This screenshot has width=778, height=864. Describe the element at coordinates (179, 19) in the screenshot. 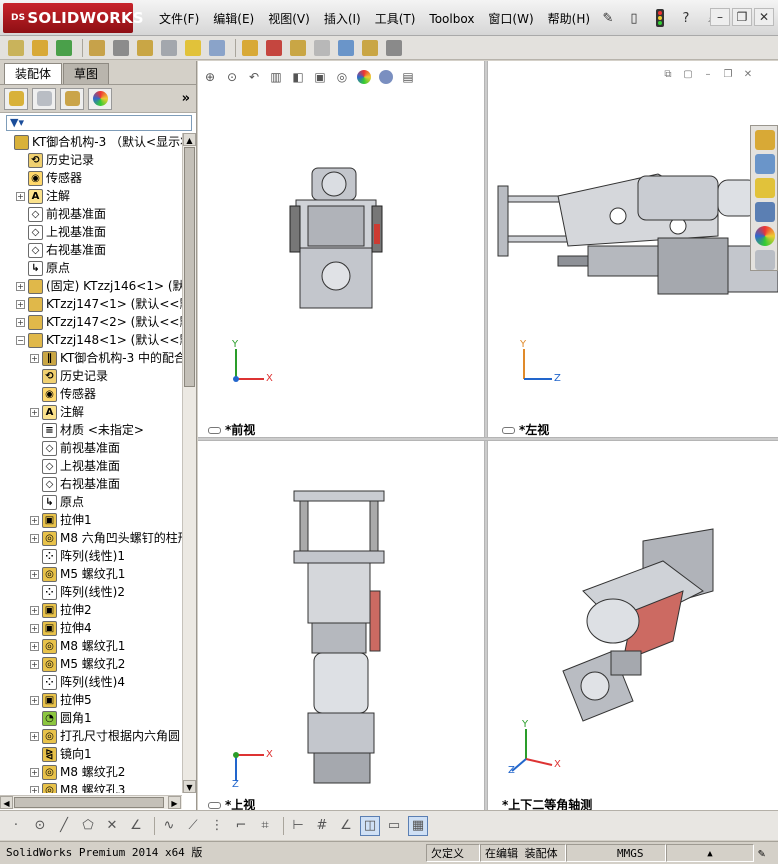

I see `menu-file: 文件(F)` at that location.